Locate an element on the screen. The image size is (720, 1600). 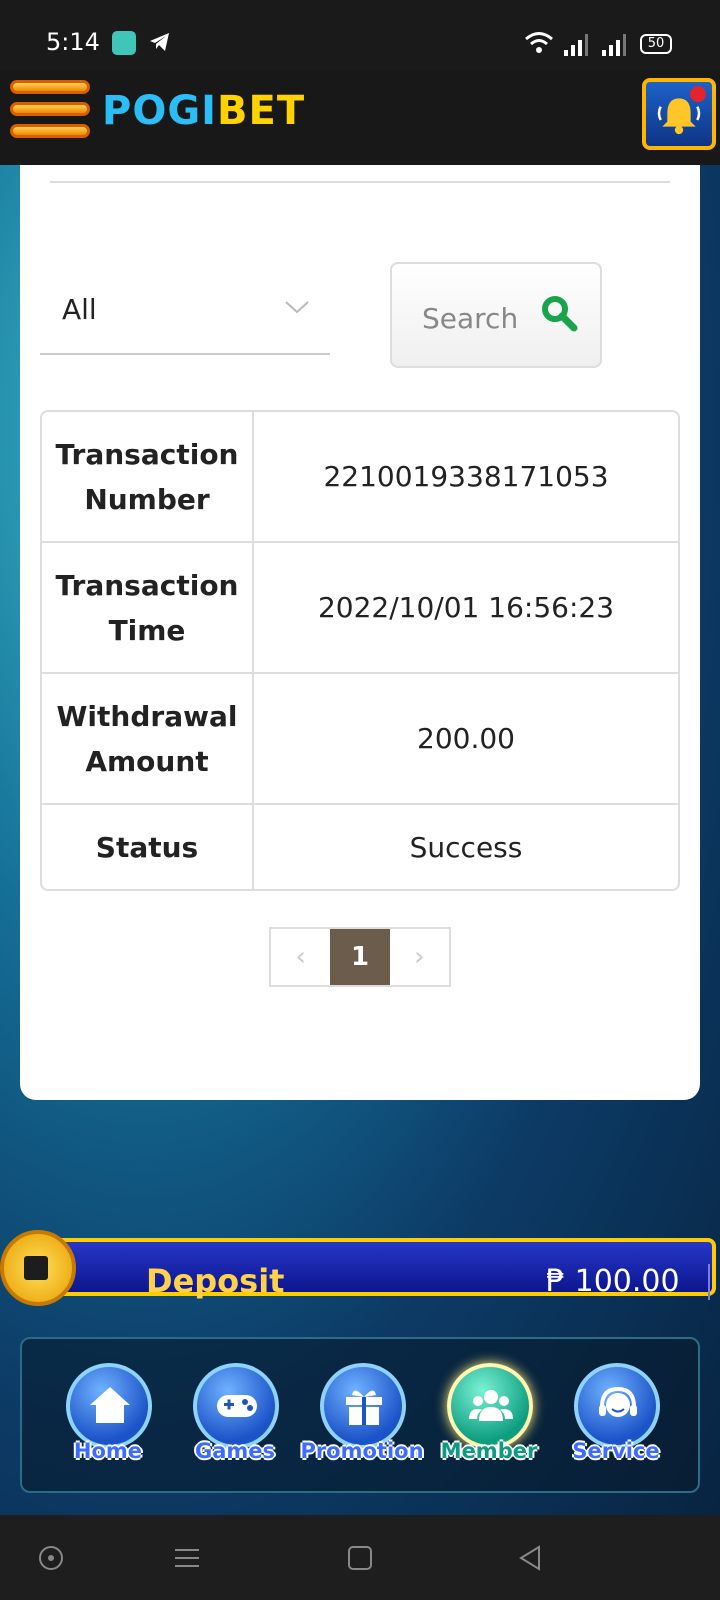
gift-icon is located at coordinates (364, 1407).